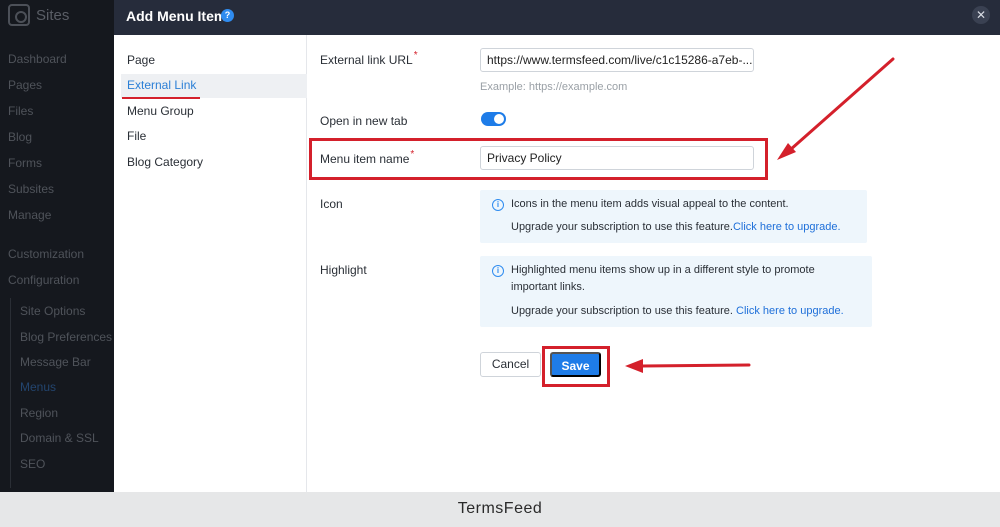 This screenshot has height=527, width=1000. I want to click on newtab-label: Open in new tab, so click(364, 121).